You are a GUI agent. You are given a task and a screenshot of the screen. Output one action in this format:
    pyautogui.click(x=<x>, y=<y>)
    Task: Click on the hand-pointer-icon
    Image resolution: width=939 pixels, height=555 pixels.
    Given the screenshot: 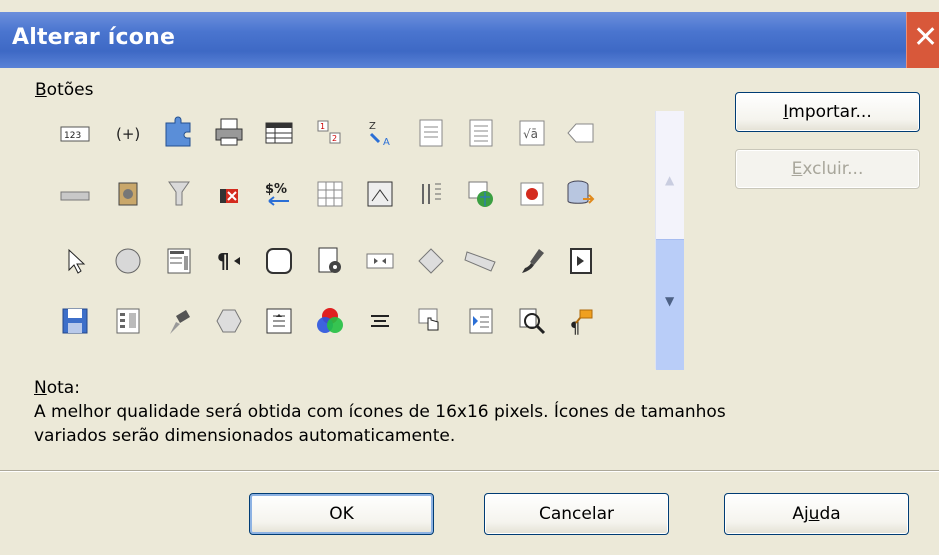 What is the action you would take?
    pyautogui.click(x=431, y=321)
    